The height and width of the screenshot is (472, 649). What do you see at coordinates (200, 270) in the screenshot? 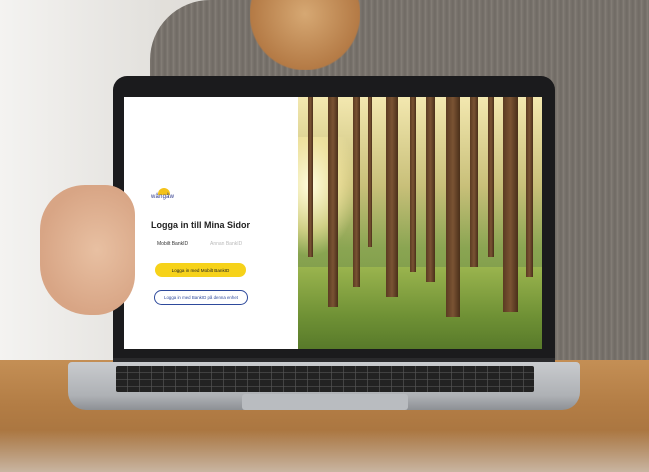
I see `login-mobile-bankid-button: Logga in med Mobilt BankID` at bounding box center [200, 270].